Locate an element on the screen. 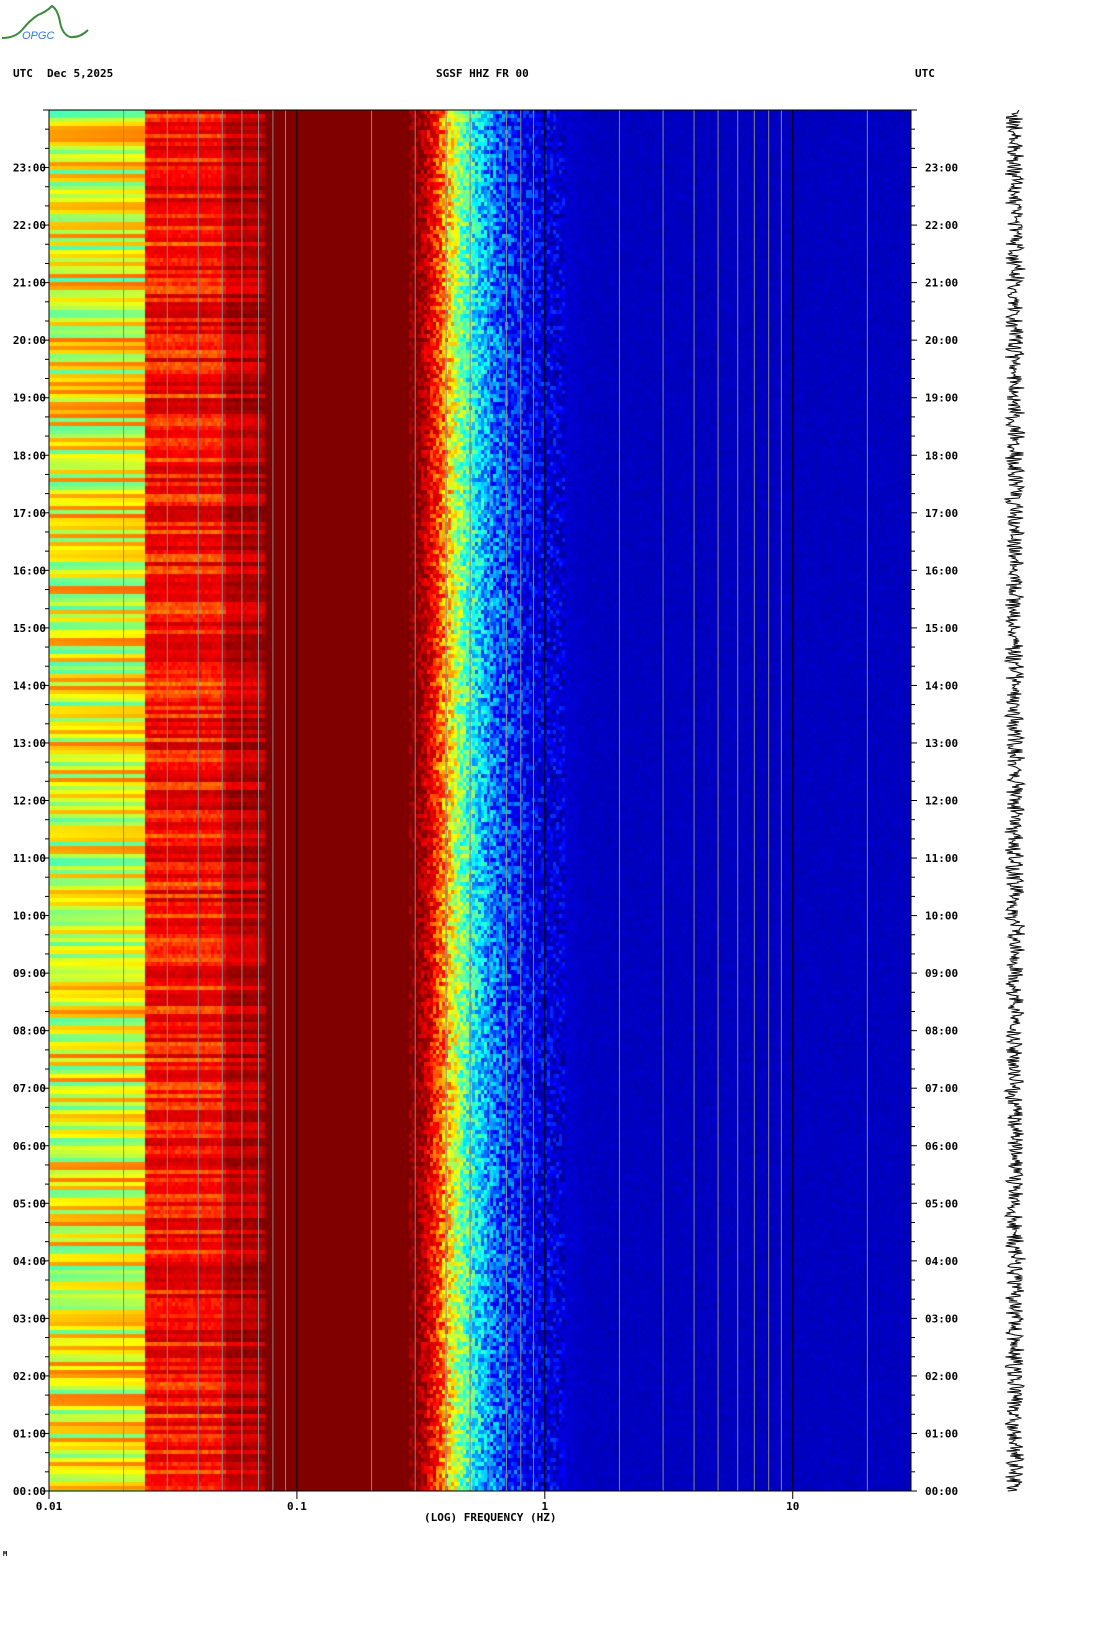 The image size is (1102, 1634). y-tick-label-left: 02:00 is located at coordinates (29, 1376).